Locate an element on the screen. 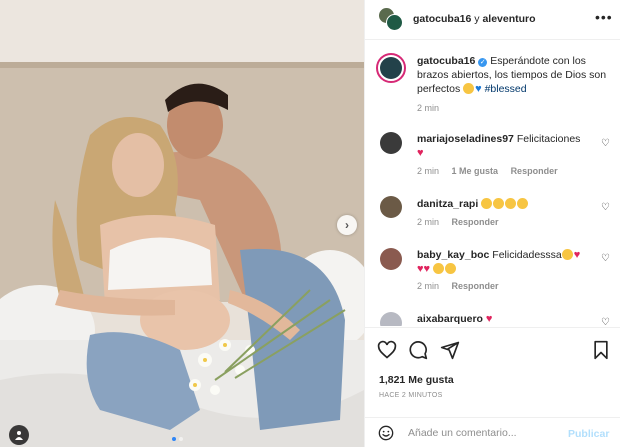 The image size is (620, 447). more-options-icon: ••• is located at coordinates (604, 17).